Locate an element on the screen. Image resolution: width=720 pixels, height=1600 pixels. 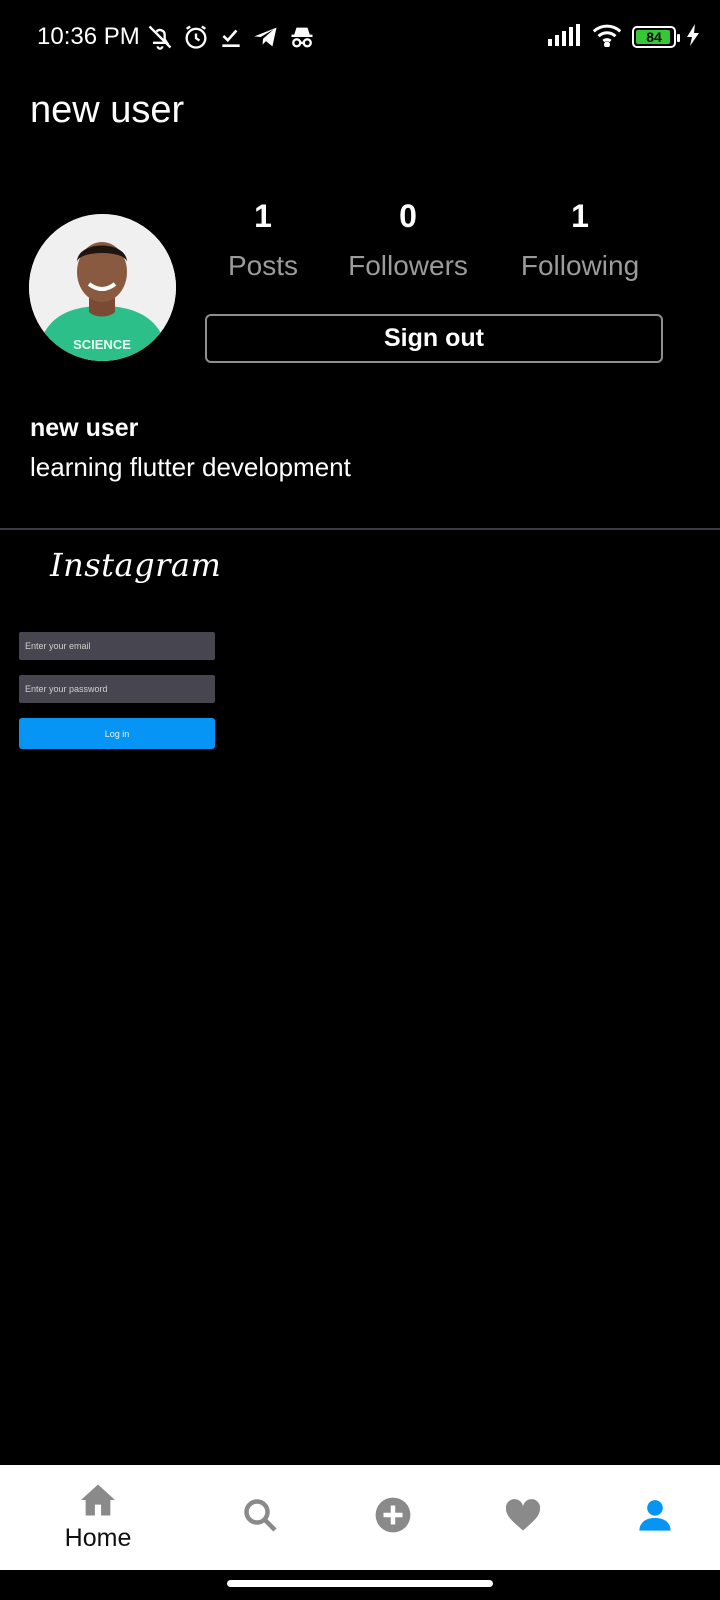
status-time: 10:36 PM is located at coordinates (88, 36).